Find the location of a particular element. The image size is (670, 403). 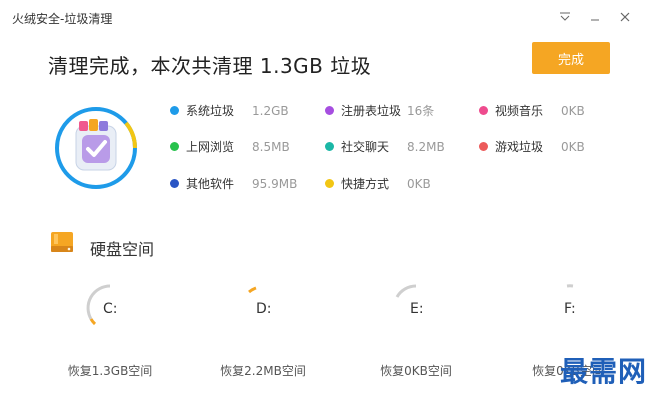

done-button: 完成 is located at coordinates (571, 58).